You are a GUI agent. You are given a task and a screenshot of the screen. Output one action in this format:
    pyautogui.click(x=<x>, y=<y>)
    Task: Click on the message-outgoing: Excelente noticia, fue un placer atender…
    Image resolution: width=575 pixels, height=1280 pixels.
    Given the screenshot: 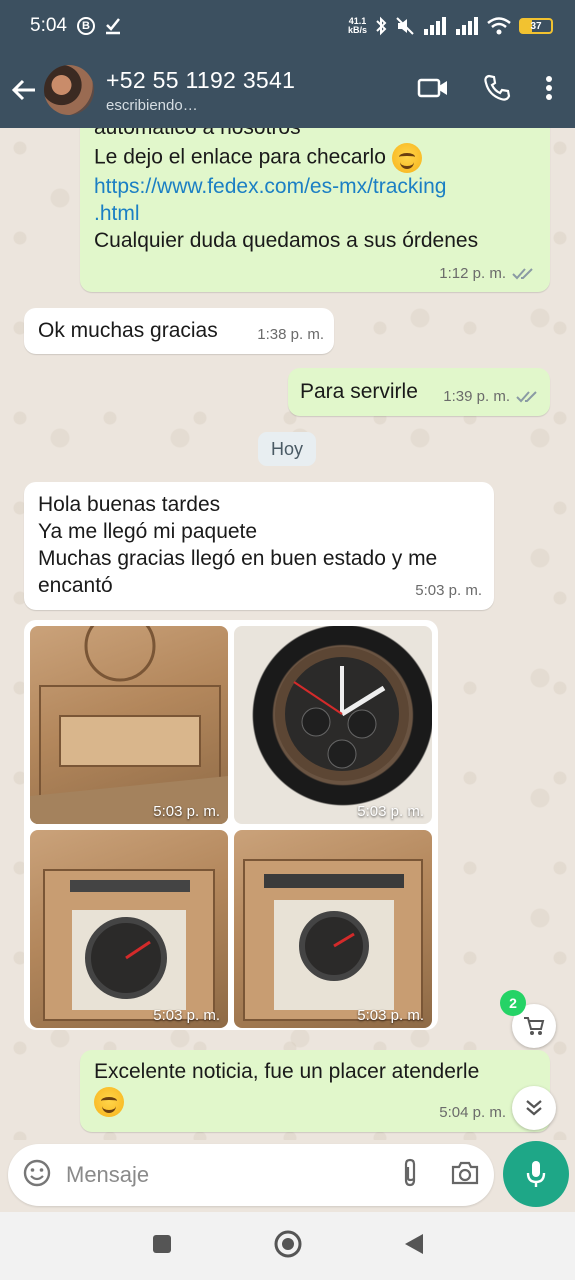 What is the action you would take?
    pyautogui.click(x=315, y=1091)
    